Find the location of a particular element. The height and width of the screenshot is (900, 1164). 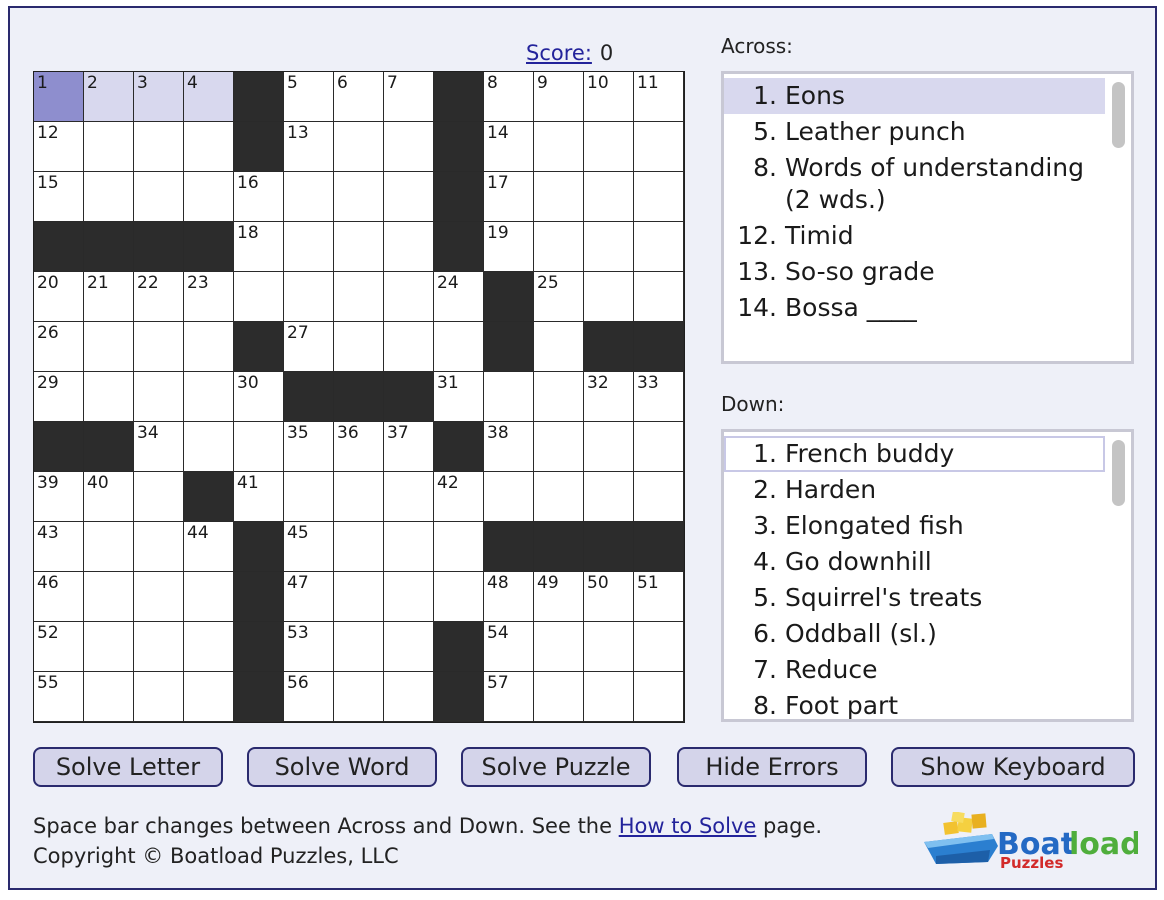

score-link: Score: is located at coordinates (559, 53).